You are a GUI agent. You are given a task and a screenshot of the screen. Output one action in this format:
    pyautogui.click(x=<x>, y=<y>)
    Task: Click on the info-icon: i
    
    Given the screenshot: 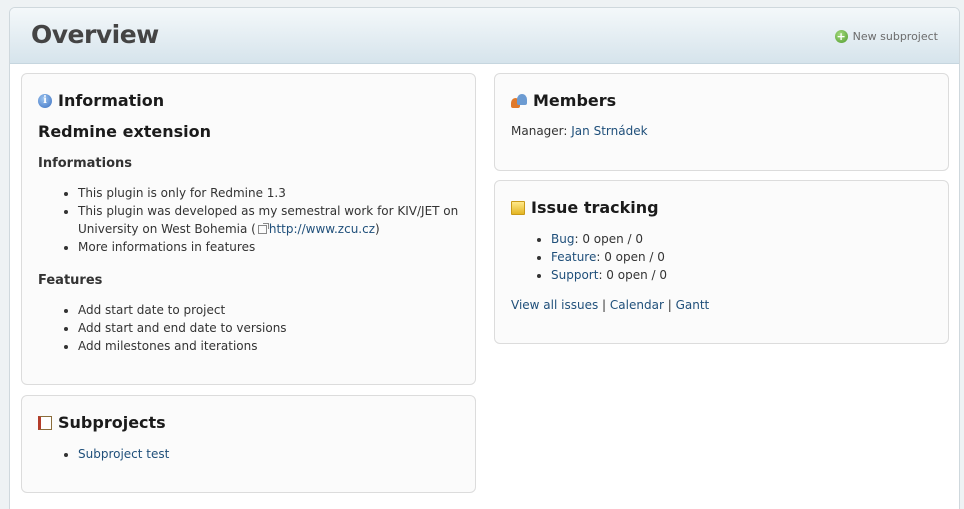 What is the action you would take?
    pyautogui.click(x=45, y=100)
    